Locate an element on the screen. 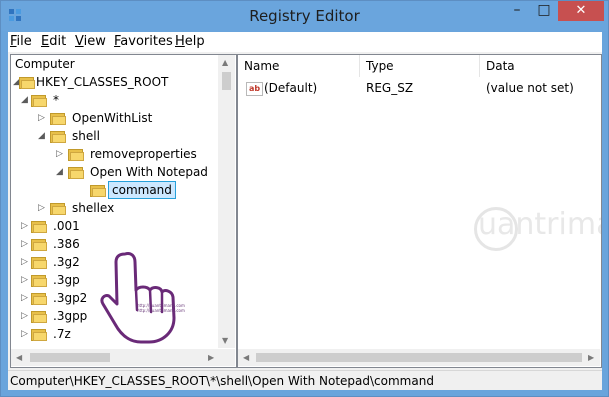 The height and width of the screenshot is (397, 609). menu-help-accel: H is located at coordinates (180, 41).